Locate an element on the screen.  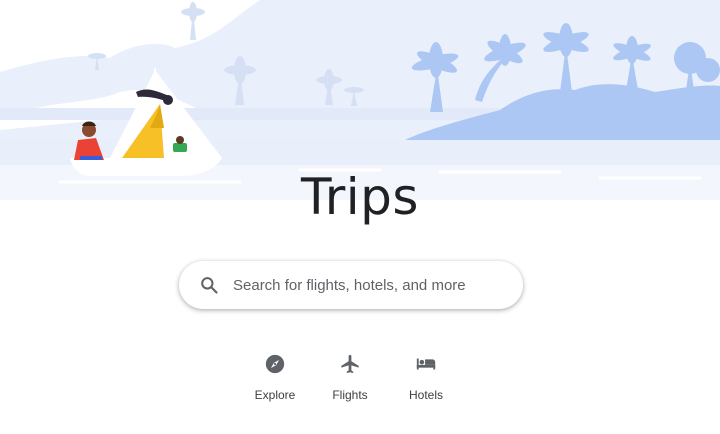
quick-link-label: Flights is located at coordinates (350, 395).